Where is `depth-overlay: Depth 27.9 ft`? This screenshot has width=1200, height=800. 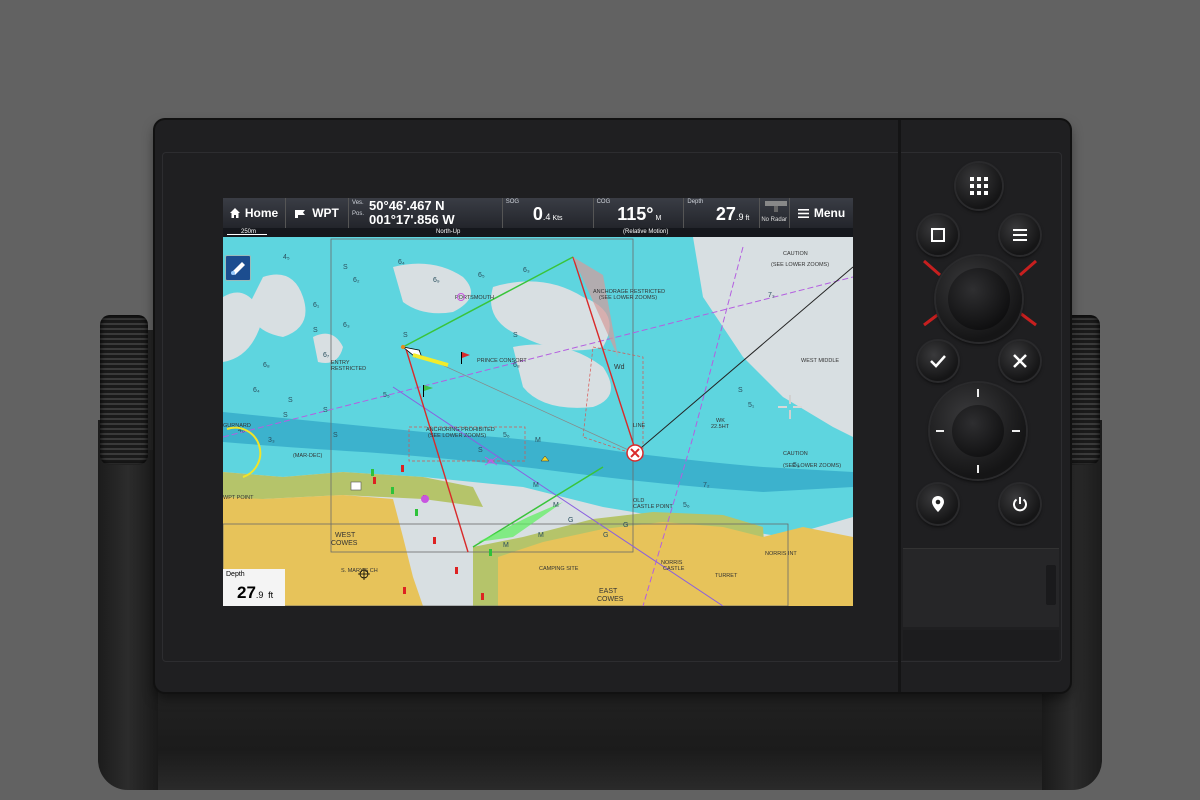 depth-overlay: Depth 27.9 ft is located at coordinates (254, 587).